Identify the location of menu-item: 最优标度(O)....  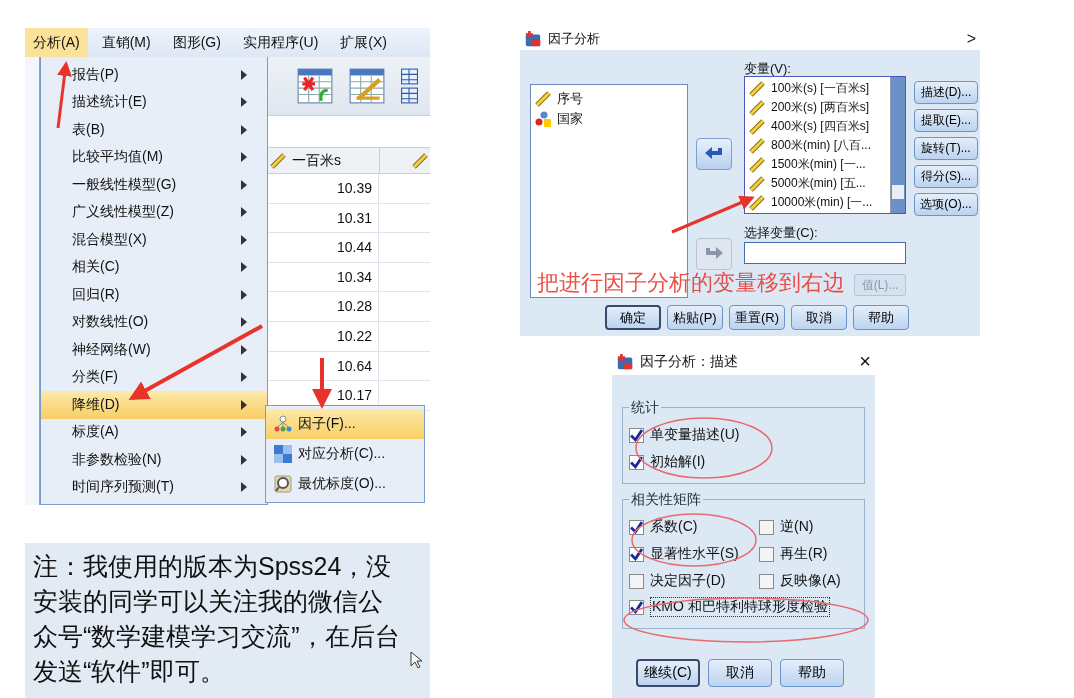
(345, 484).